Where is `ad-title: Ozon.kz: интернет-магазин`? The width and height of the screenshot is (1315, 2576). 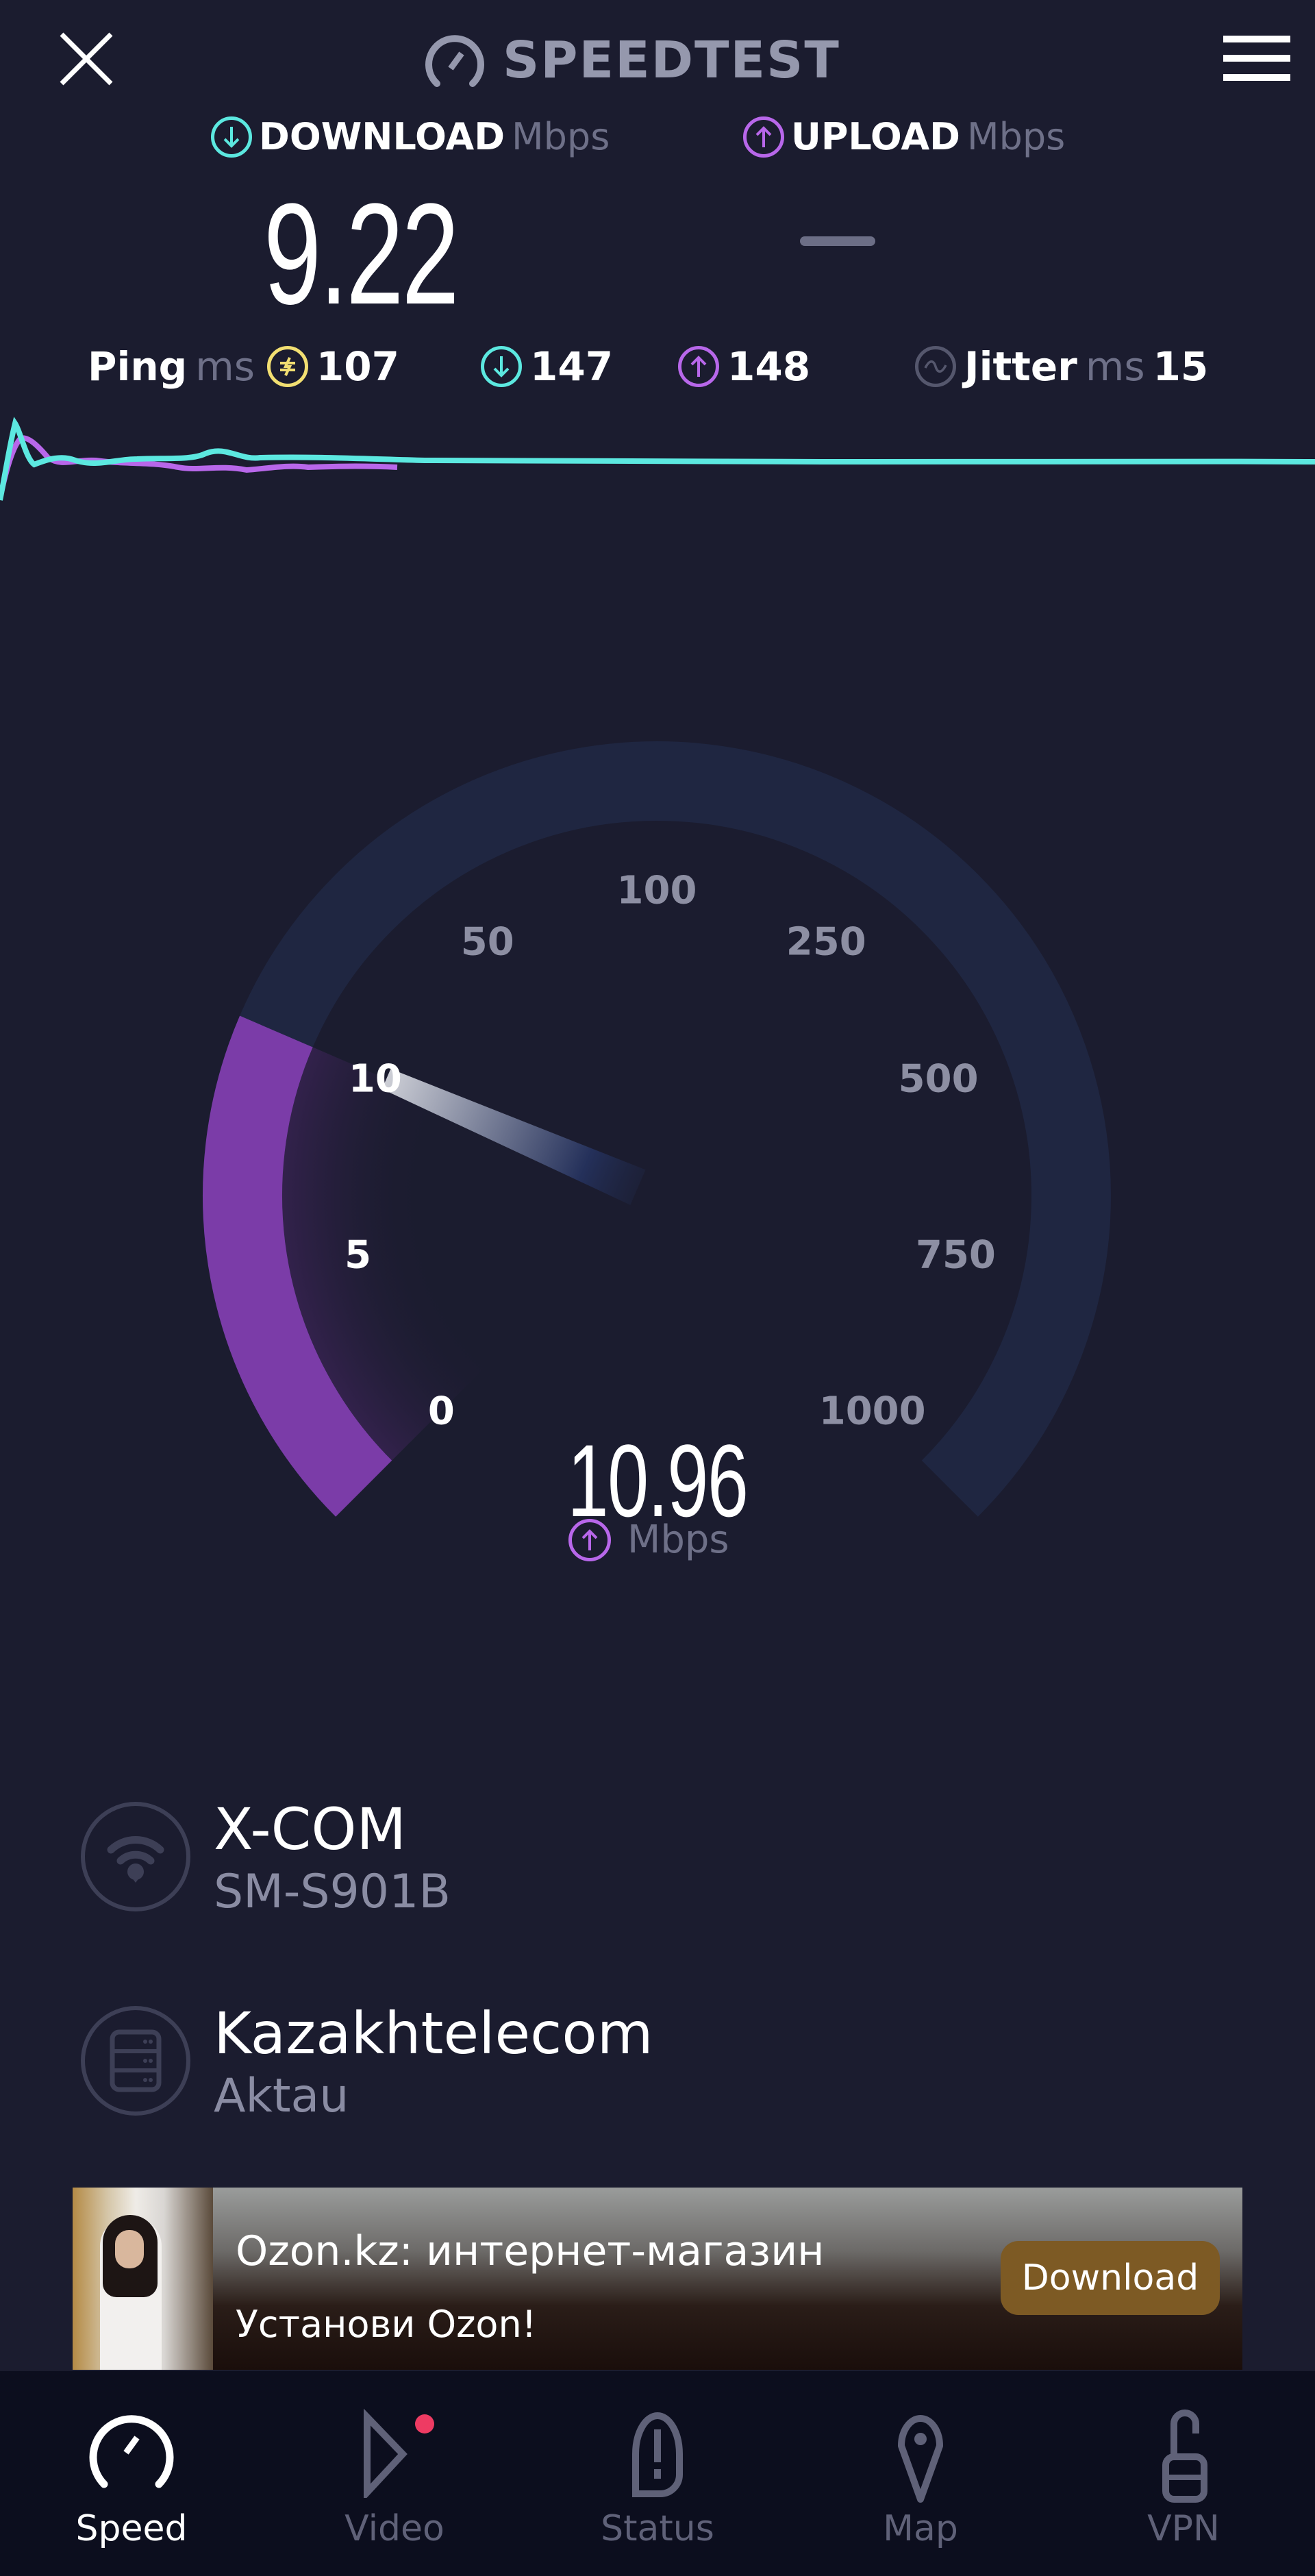 ad-title: Ozon.kz: интернет-магазин is located at coordinates (530, 2251).